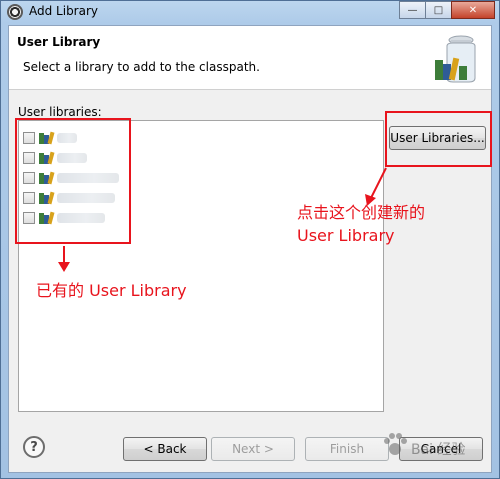 Image resolution: width=500 pixels, height=479 pixels. Describe the element at coordinates (438, 139) in the screenshot. I see `user-libraries-button-highlight` at that location.